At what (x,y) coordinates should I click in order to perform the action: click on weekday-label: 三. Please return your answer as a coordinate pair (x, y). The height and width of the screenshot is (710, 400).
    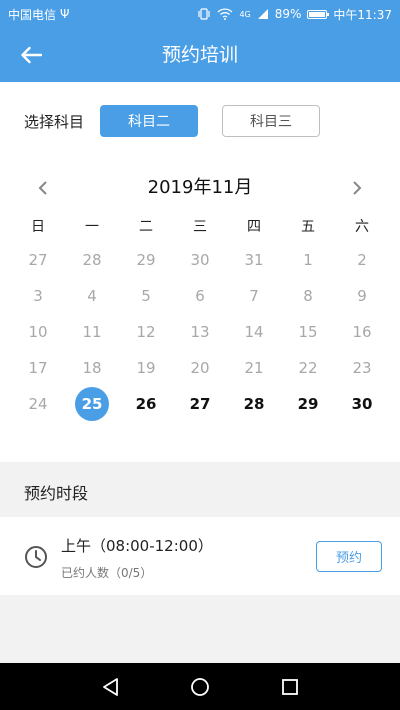
    Looking at the image, I should click on (200, 227).